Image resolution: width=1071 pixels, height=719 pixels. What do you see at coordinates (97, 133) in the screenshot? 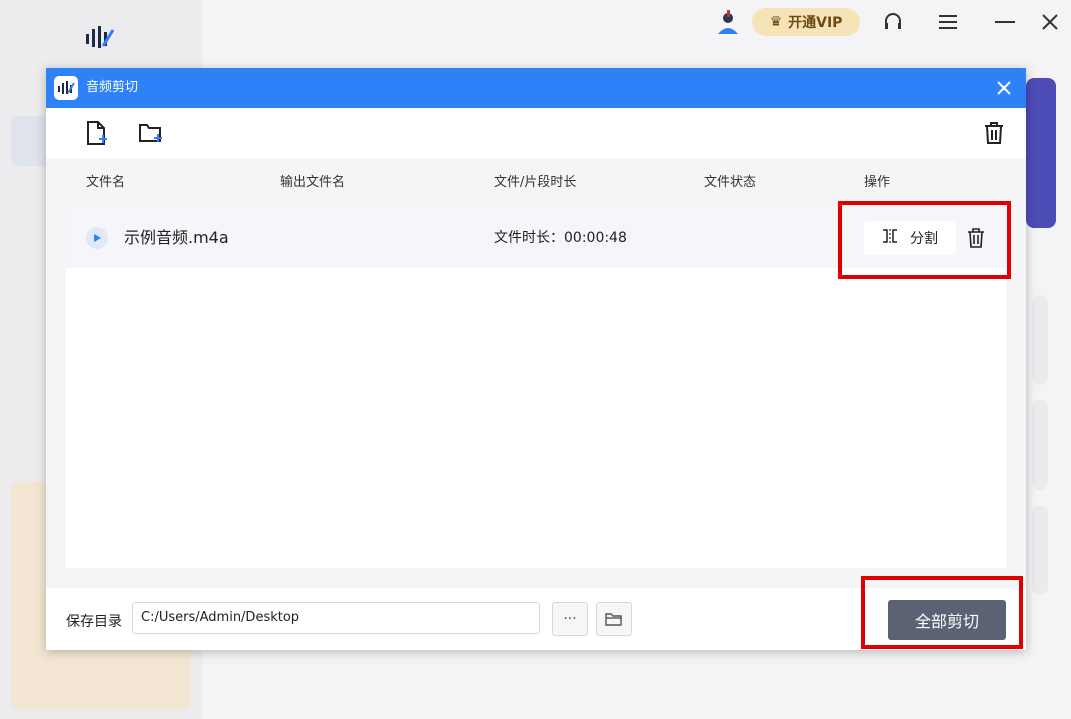
I see `add-file-icon` at bounding box center [97, 133].